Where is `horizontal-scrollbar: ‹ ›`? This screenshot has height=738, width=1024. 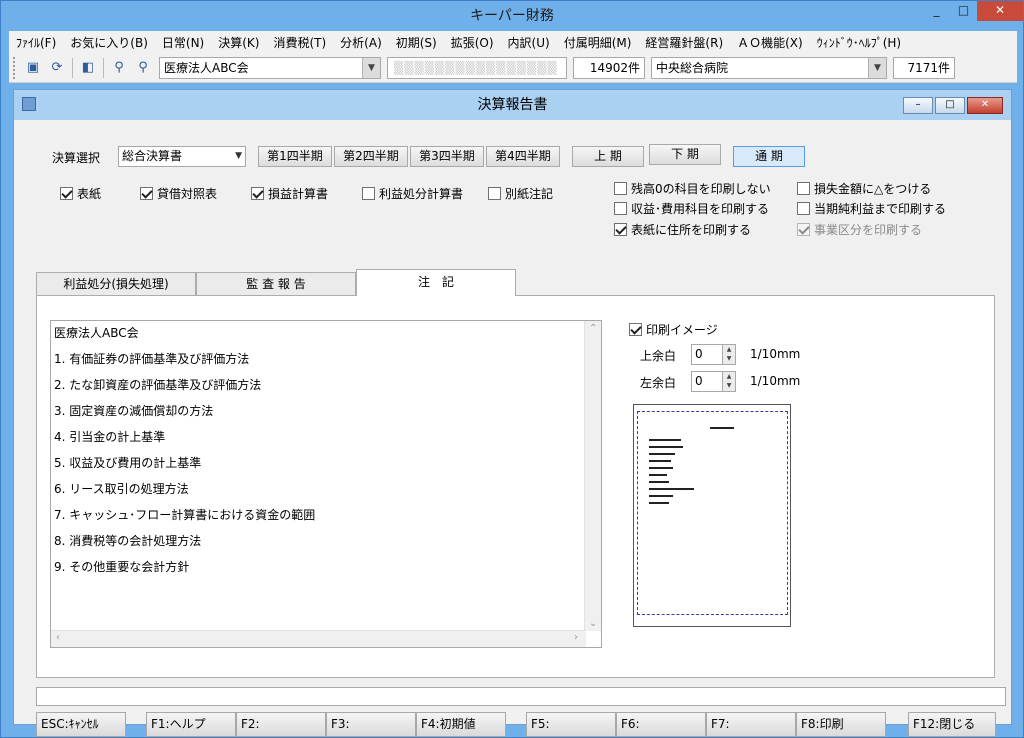
horizontal-scrollbar: ‹ › is located at coordinates (318, 638).